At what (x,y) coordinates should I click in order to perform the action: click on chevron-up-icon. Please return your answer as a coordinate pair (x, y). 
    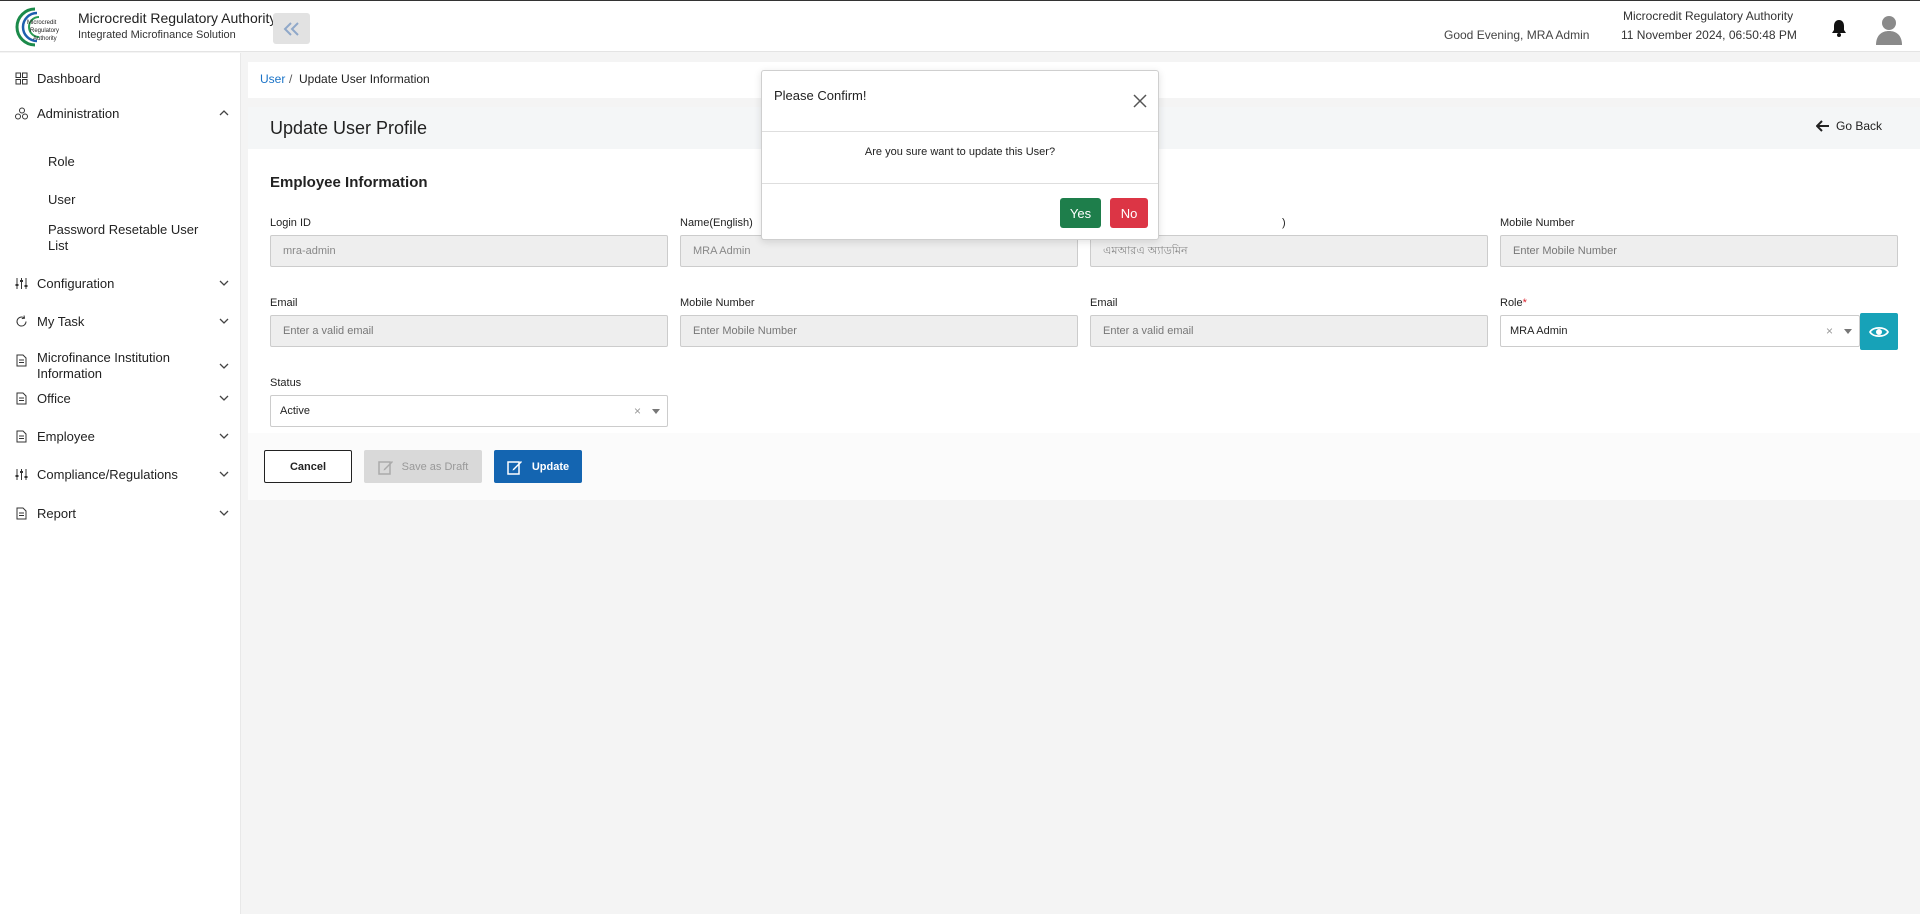
    Looking at the image, I should click on (224, 113).